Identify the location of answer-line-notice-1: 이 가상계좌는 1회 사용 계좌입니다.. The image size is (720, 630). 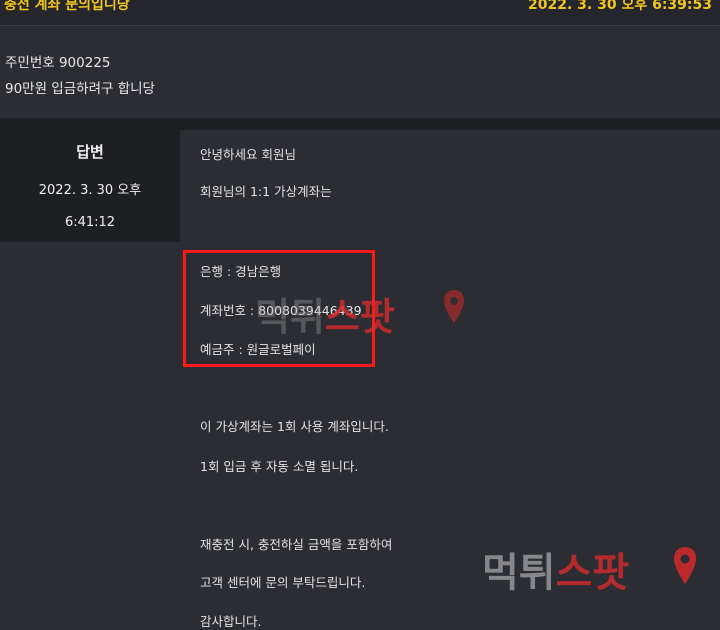
(294, 426).